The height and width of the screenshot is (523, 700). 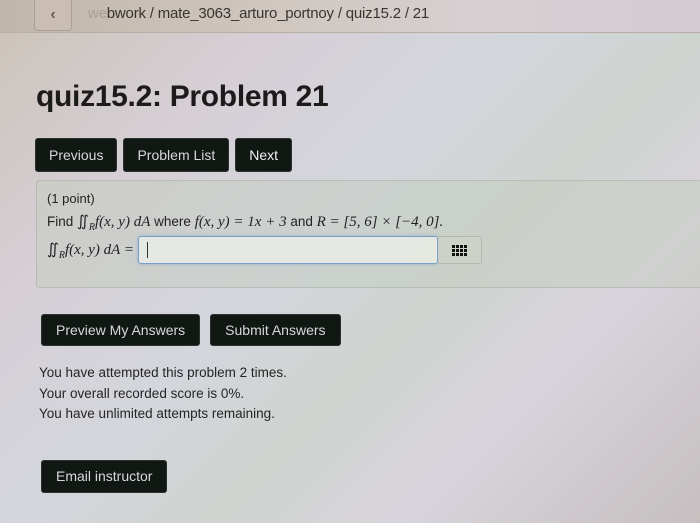 What do you see at coordinates (172, 221) in the screenshot?
I see `where-label: where` at bounding box center [172, 221].